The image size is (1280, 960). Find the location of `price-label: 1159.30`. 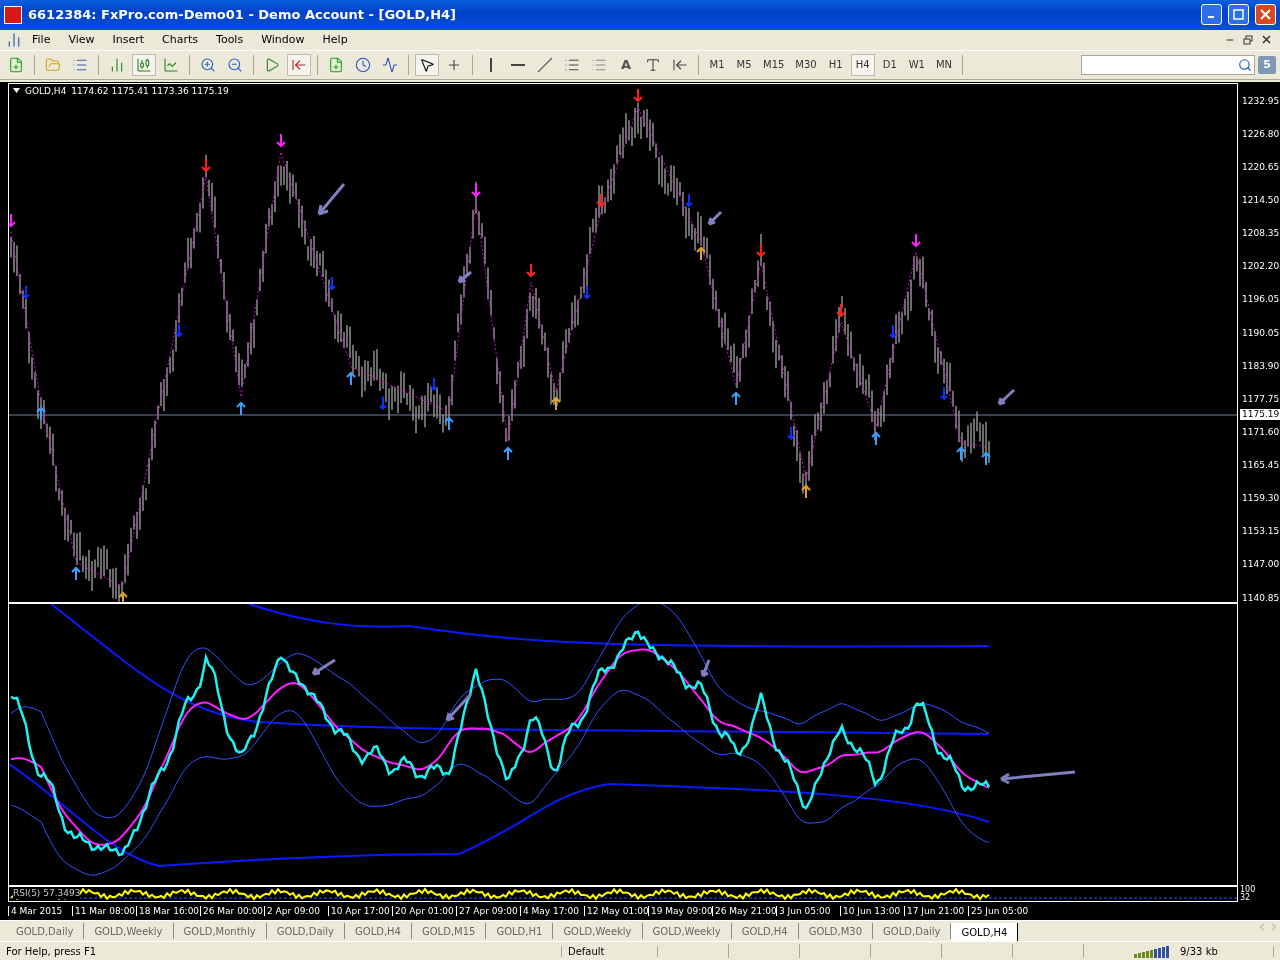

price-label: 1159.30 is located at coordinates (1260, 499).